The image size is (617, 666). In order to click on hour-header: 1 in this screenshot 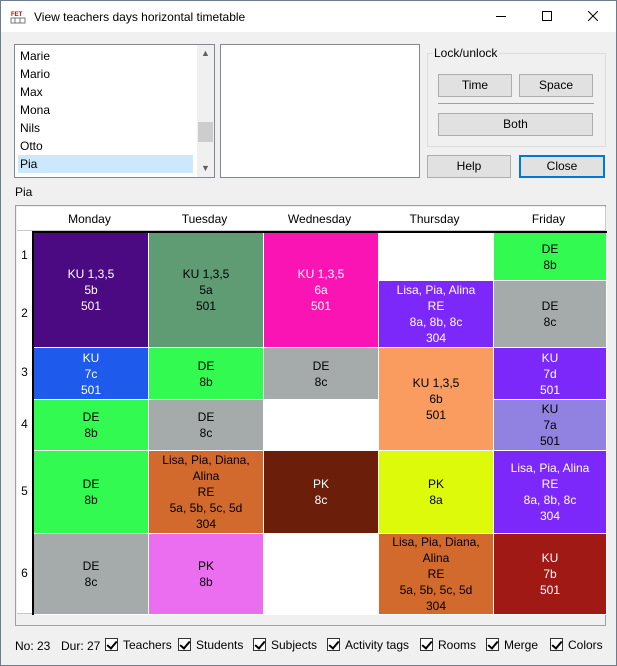, I will do `click(25, 255)`.